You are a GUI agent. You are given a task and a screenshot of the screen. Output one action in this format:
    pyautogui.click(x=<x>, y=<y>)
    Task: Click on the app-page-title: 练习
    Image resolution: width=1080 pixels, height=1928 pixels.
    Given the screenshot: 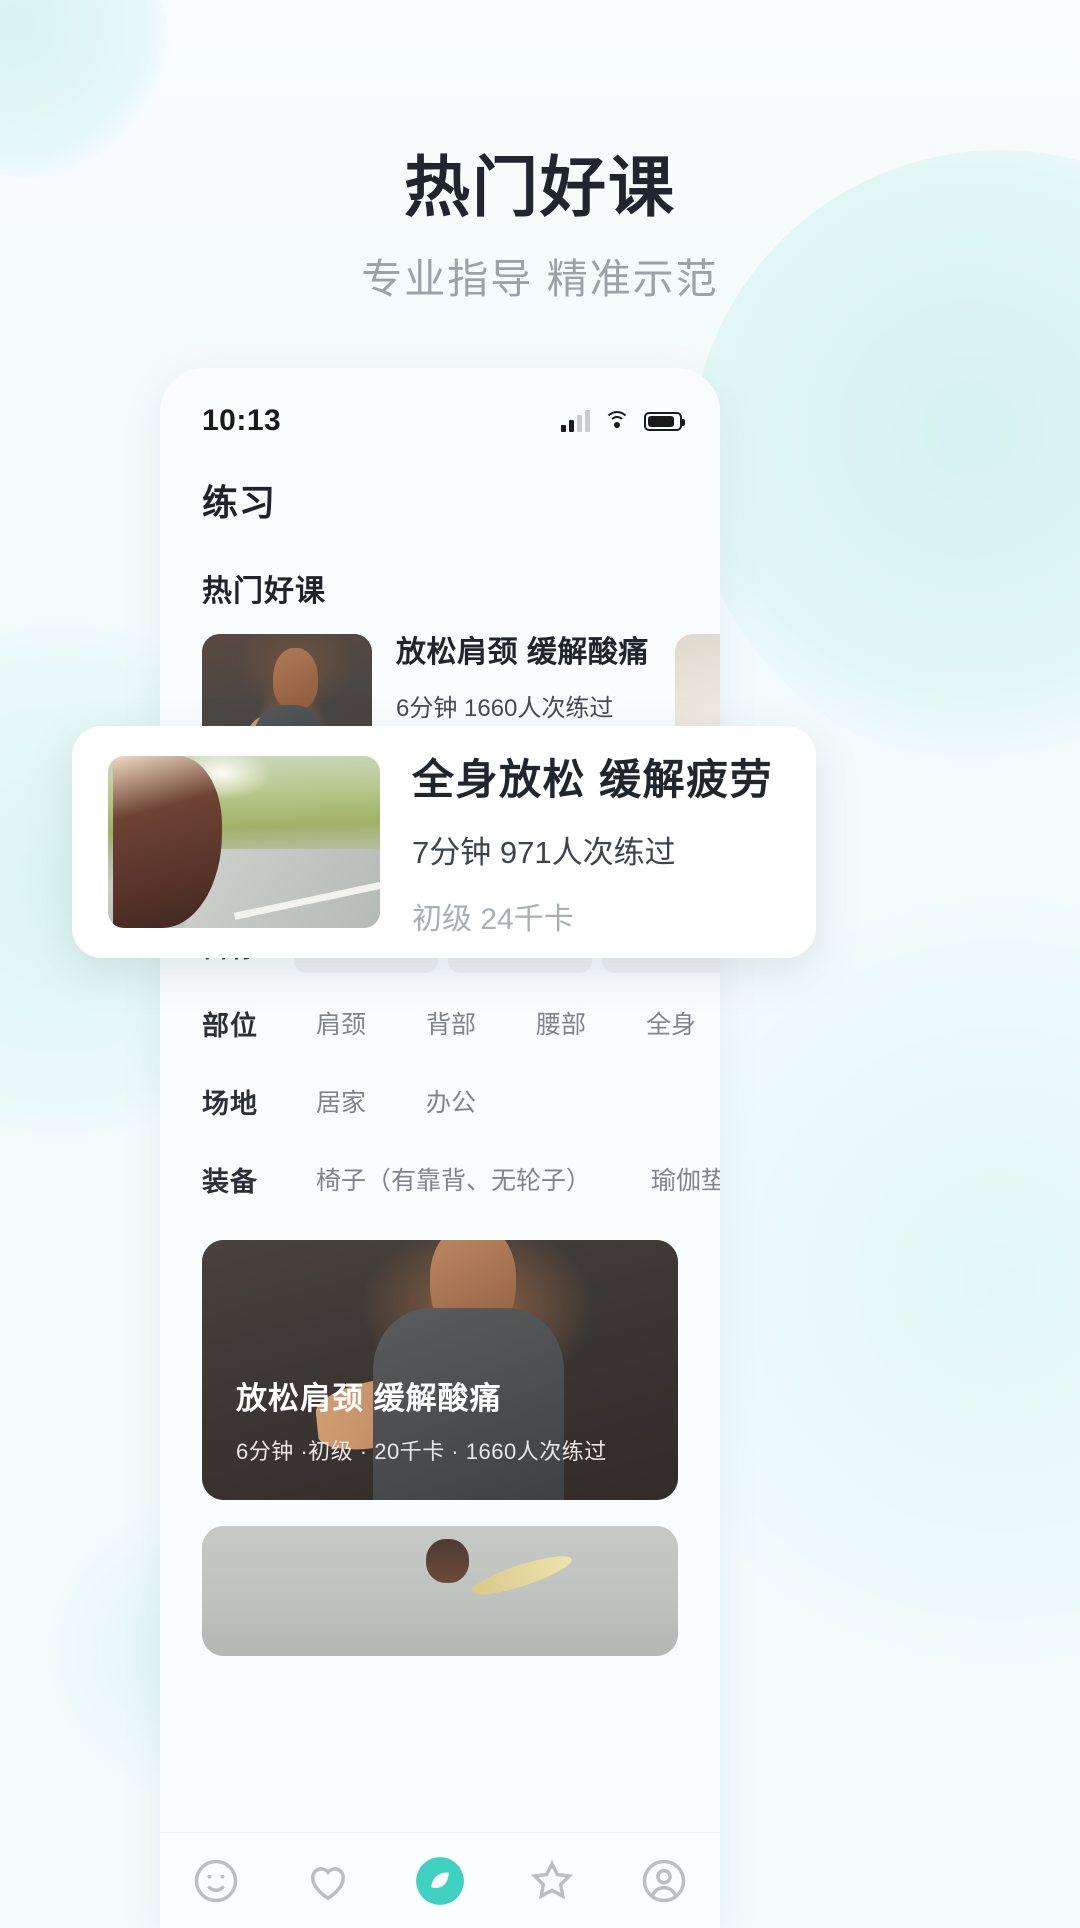 What is the action you would take?
    pyautogui.click(x=239, y=502)
    